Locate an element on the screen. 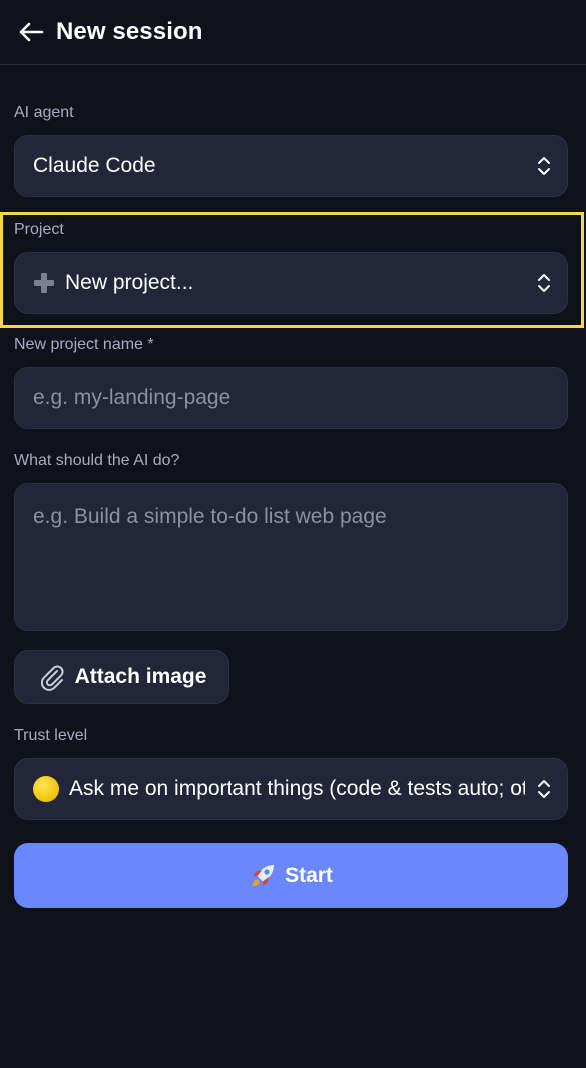  arrow-left-icon is located at coordinates (31, 32).